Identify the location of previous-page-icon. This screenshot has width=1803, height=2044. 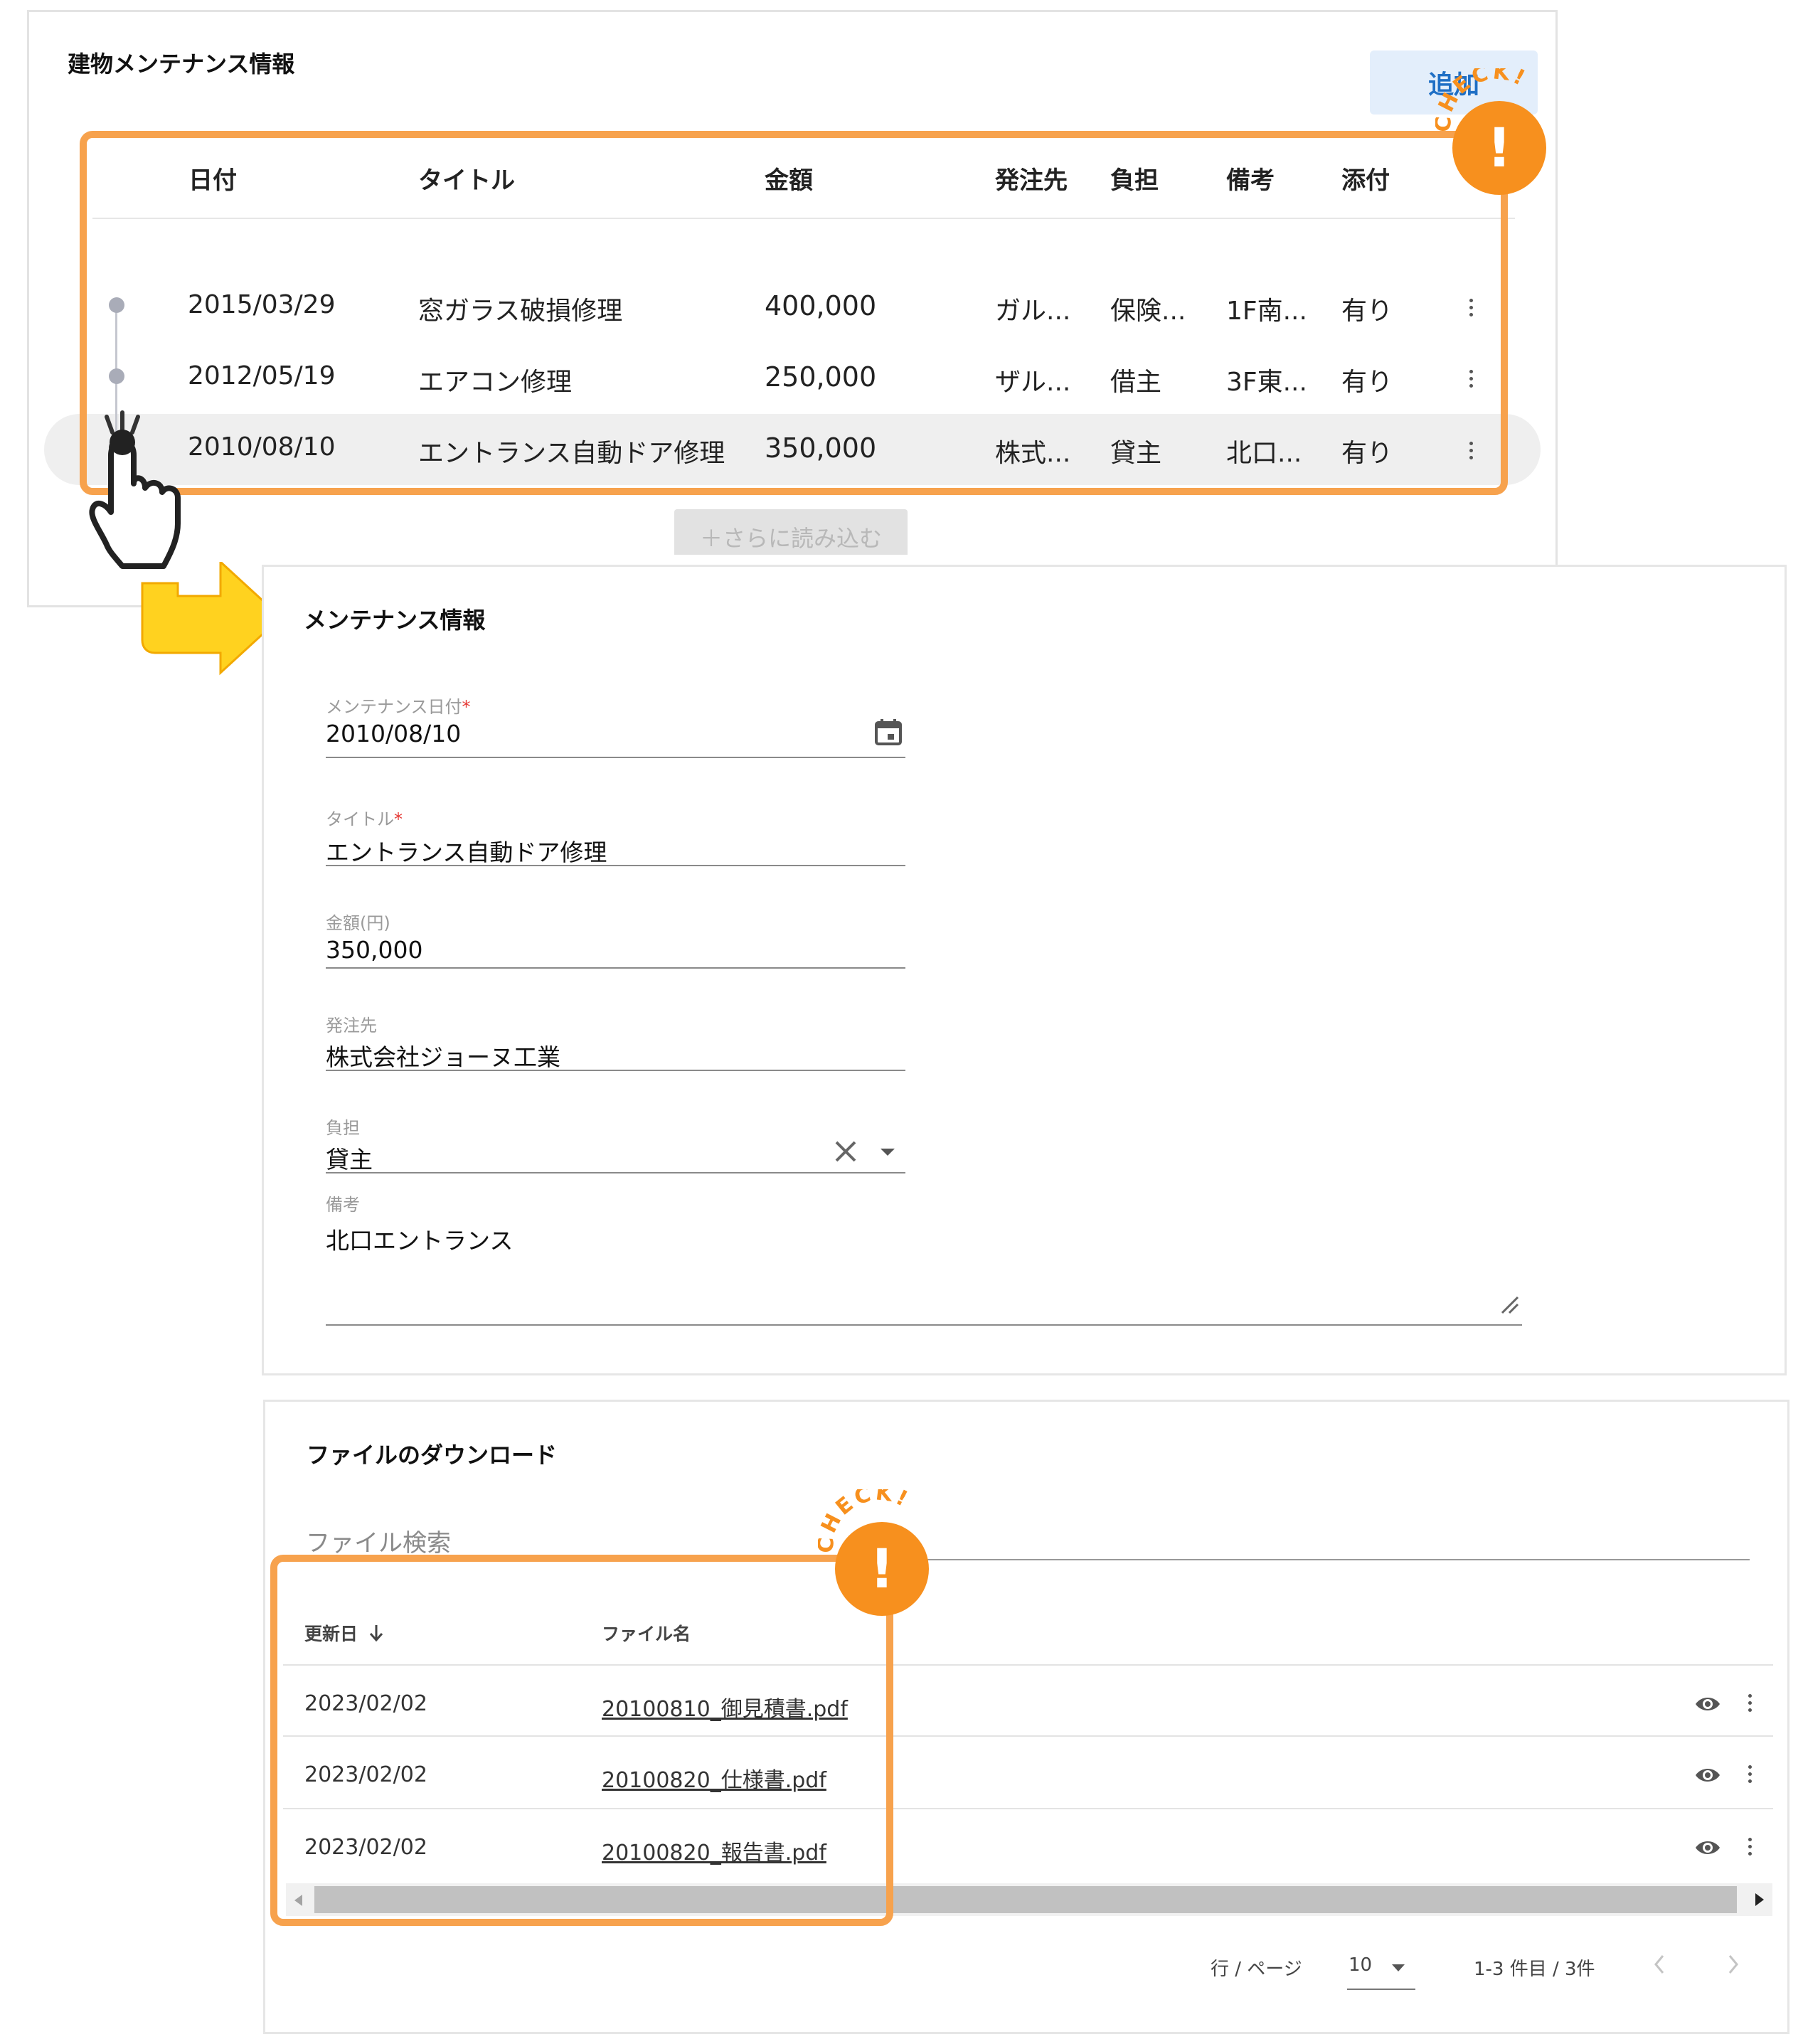
(1659, 1964).